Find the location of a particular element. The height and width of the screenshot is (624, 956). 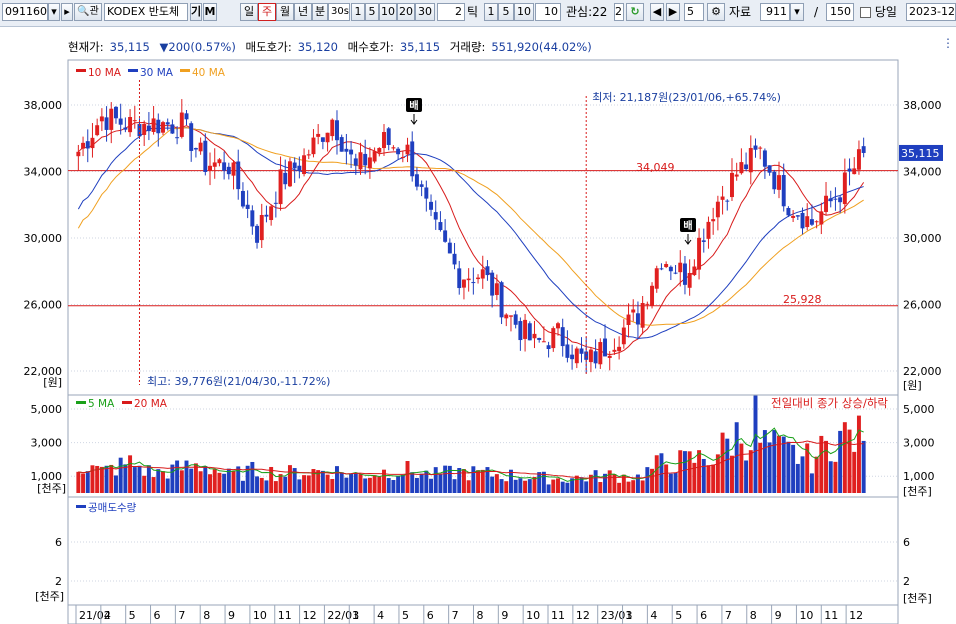

bae-marker-label: 배 is located at coordinates (687, 225).